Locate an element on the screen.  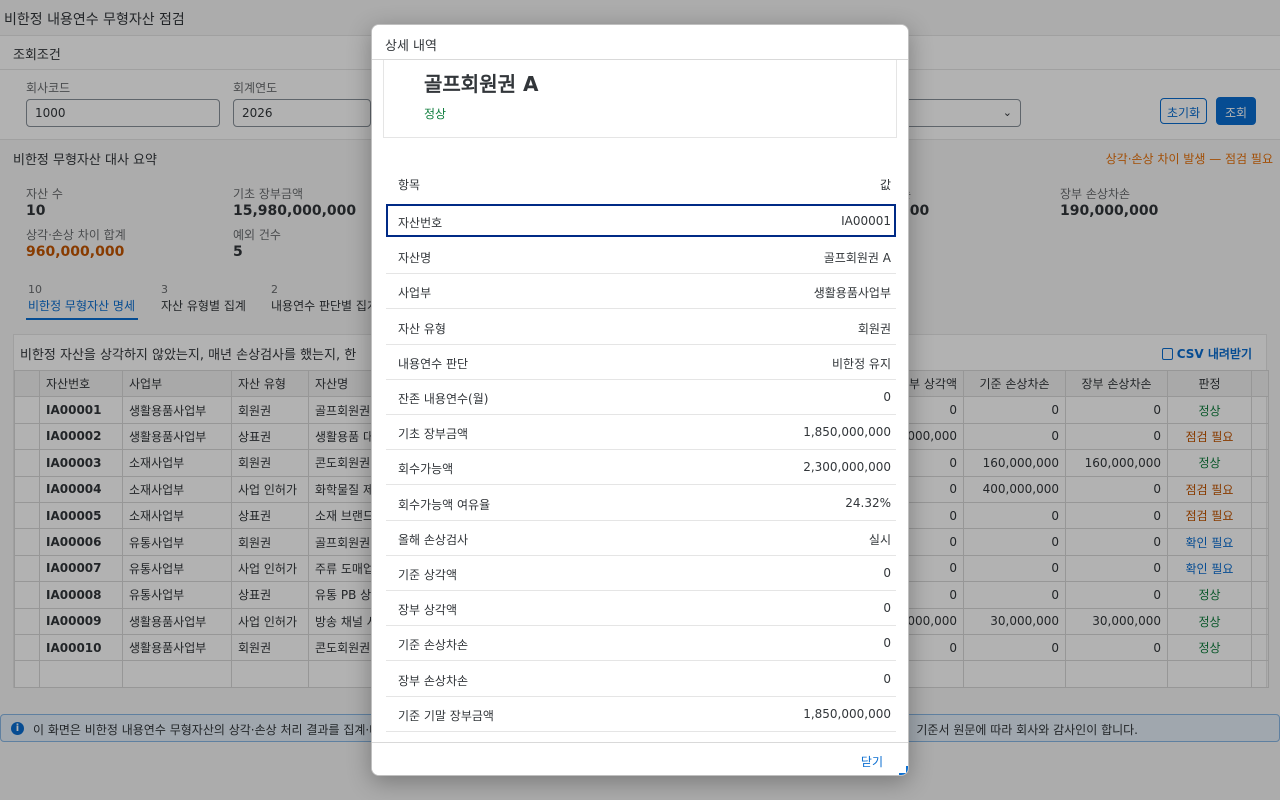
object-header: 골프회원권 A 정상 is located at coordinates (640, 99).